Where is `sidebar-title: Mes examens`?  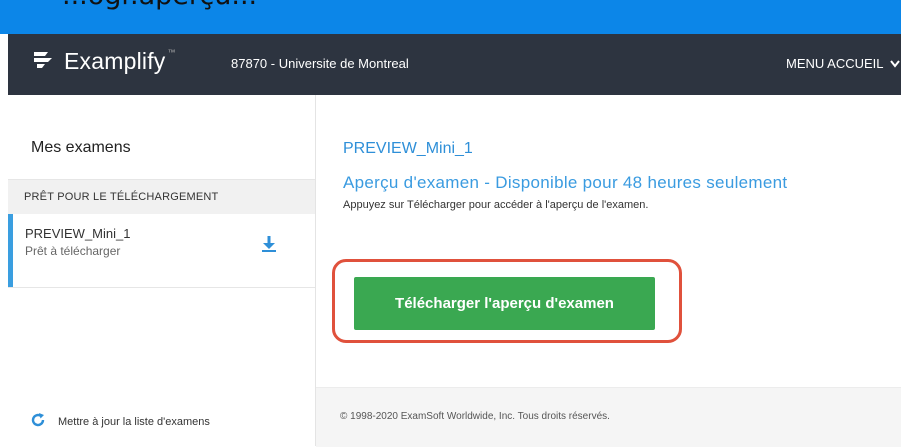 sidebar-title: Mes examens is located at coordinates (81, 147).